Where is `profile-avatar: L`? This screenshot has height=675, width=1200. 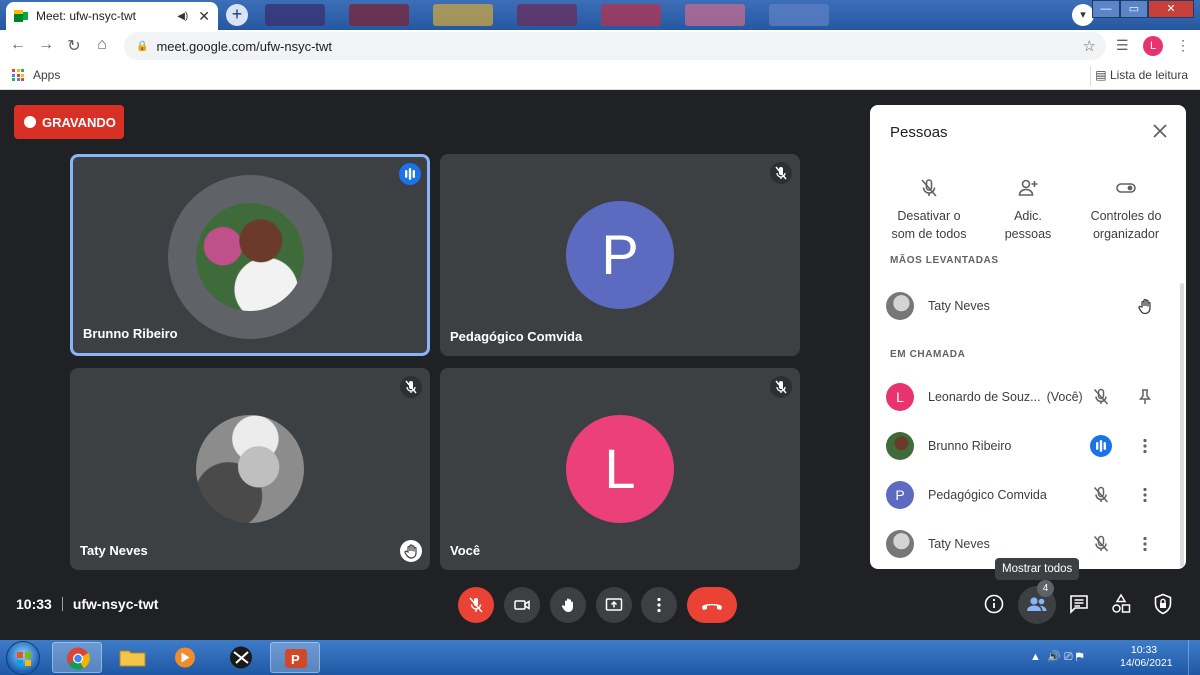
profile-avatar: L is located at coordinates (1153, 46).